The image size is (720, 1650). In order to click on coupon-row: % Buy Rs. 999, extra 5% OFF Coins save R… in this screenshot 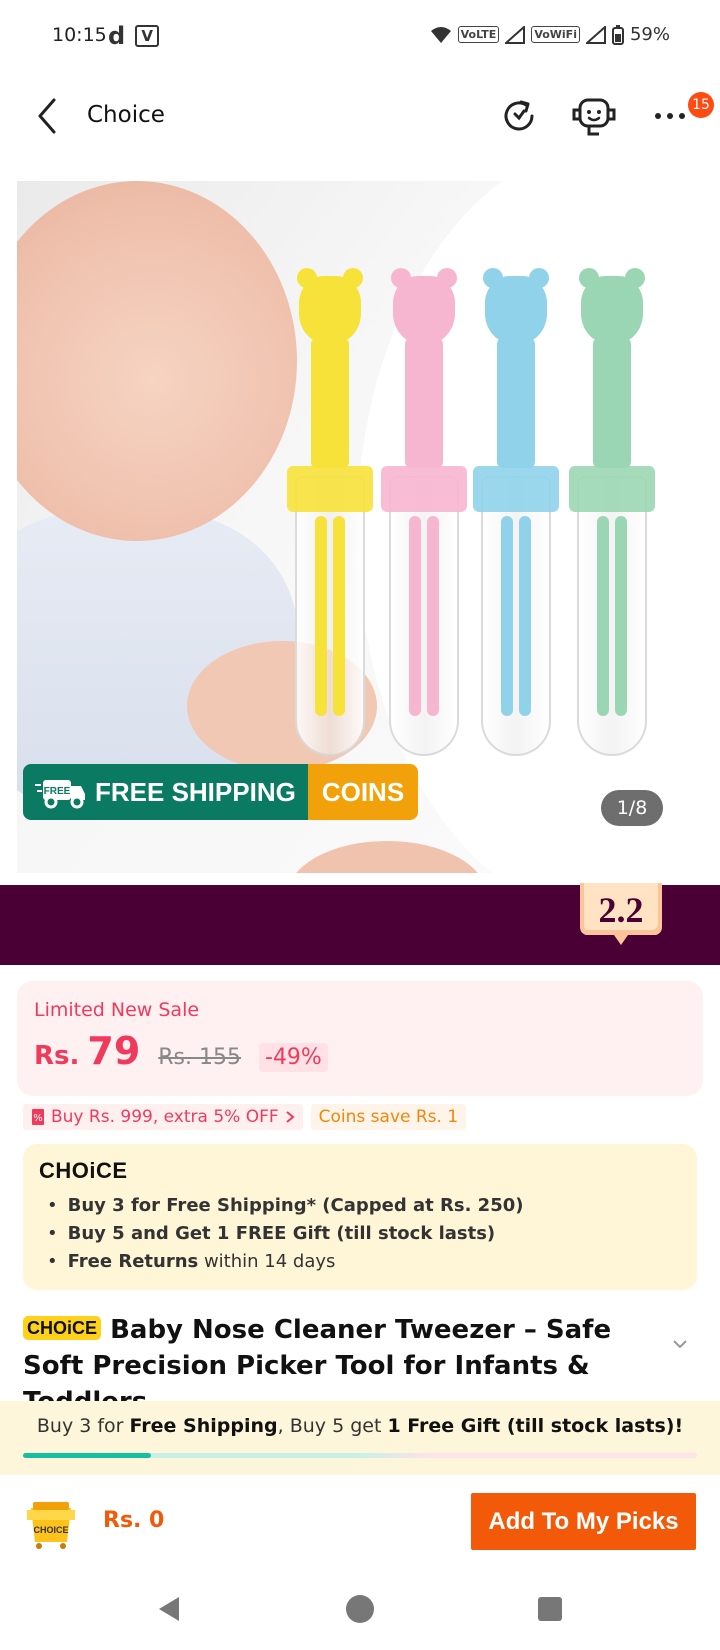, I will do `click(245, 1117)`.